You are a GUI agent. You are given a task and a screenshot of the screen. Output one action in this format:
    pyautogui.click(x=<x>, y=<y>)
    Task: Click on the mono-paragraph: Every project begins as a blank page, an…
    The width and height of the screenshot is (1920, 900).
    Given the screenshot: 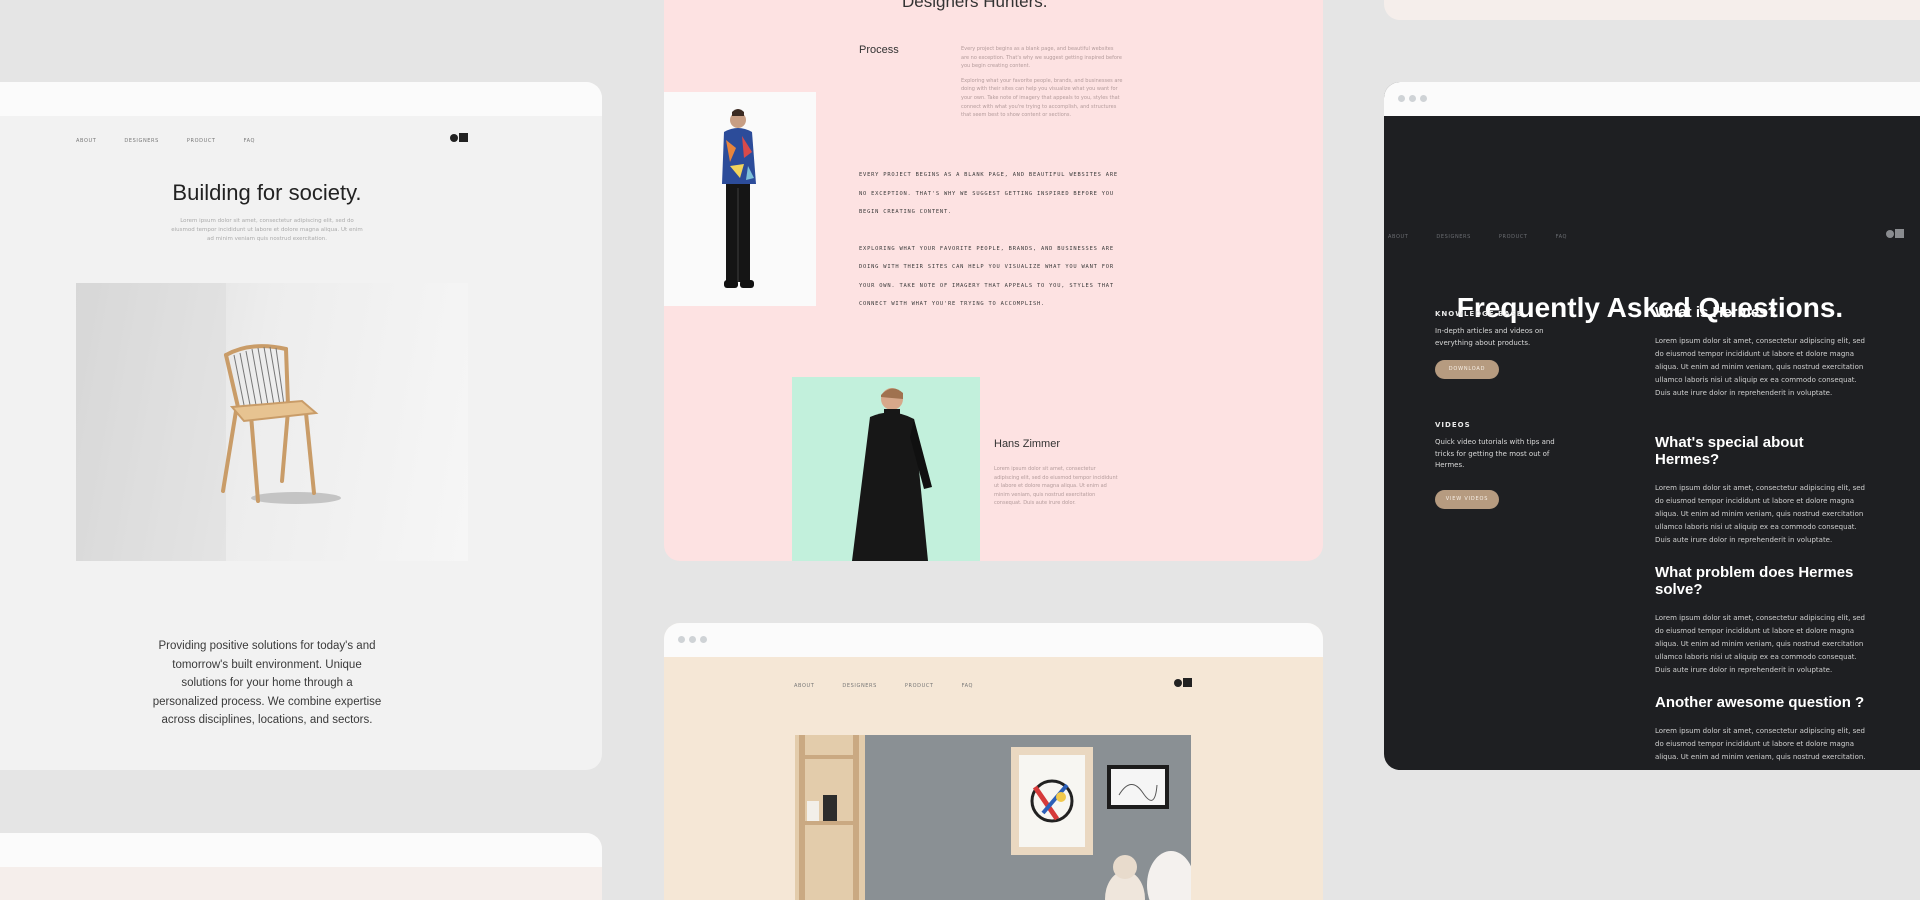 What is the action you would take?
    pyautogui.click(x=988, y=193)
    